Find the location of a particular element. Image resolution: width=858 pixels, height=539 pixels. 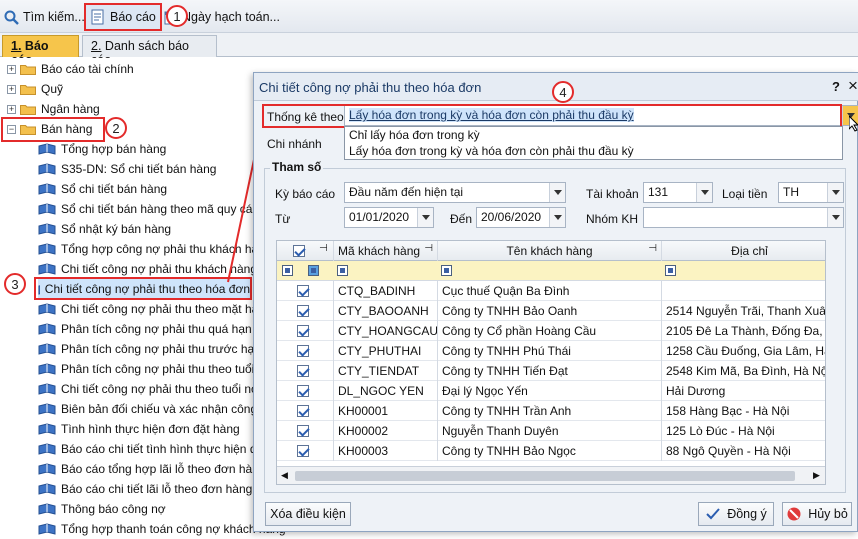

chinhanh-label: Chi nhánh is located at coordinates (294, 144).